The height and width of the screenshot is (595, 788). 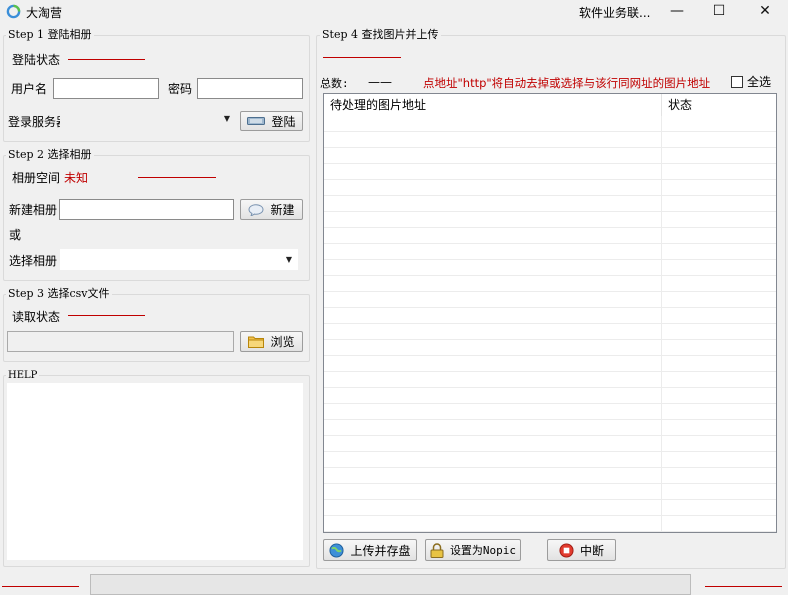 What do you see at coordinates (76, 178) in the screenshot?
I see `album-space-value: 未知` at bounding box center [76, 178].